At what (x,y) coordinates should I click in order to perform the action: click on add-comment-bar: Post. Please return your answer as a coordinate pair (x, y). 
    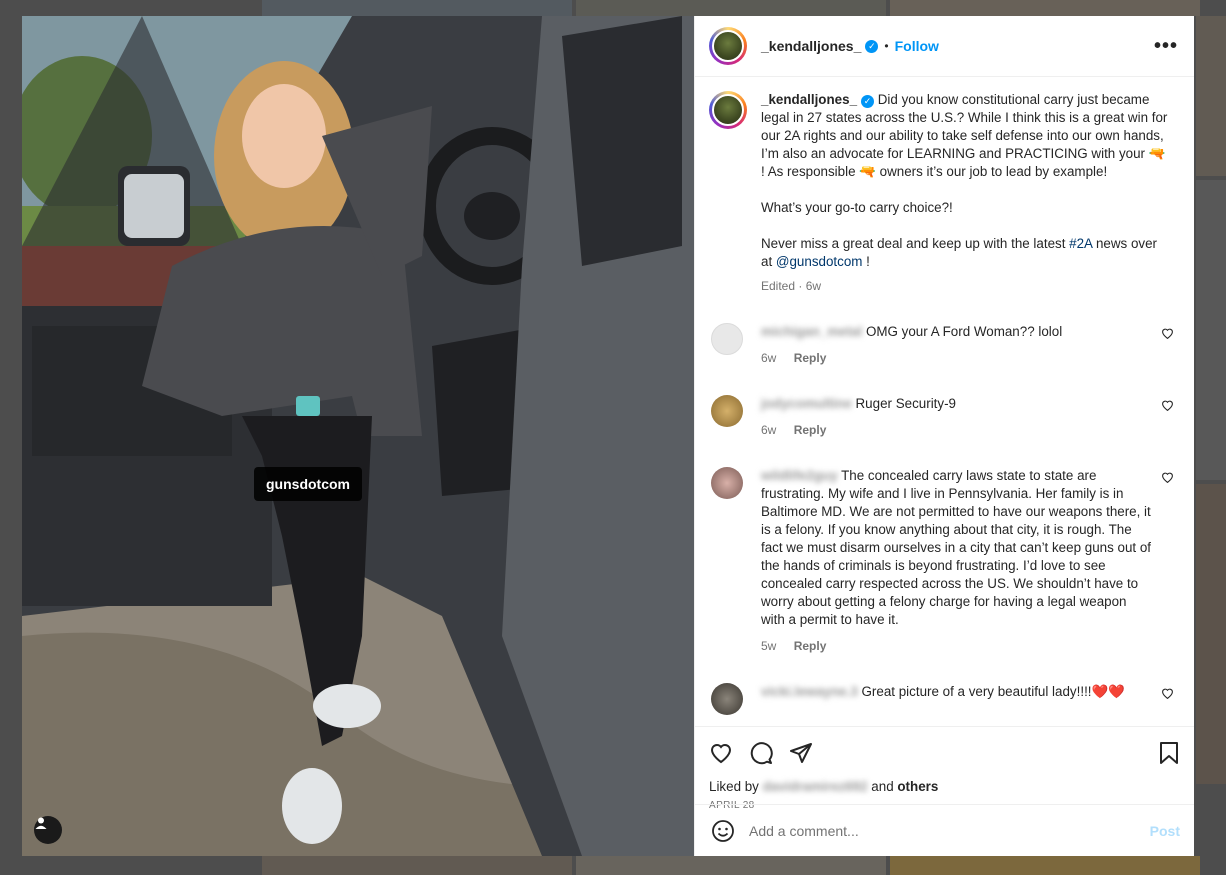
    Looking at the image, I should click on (944, 830).